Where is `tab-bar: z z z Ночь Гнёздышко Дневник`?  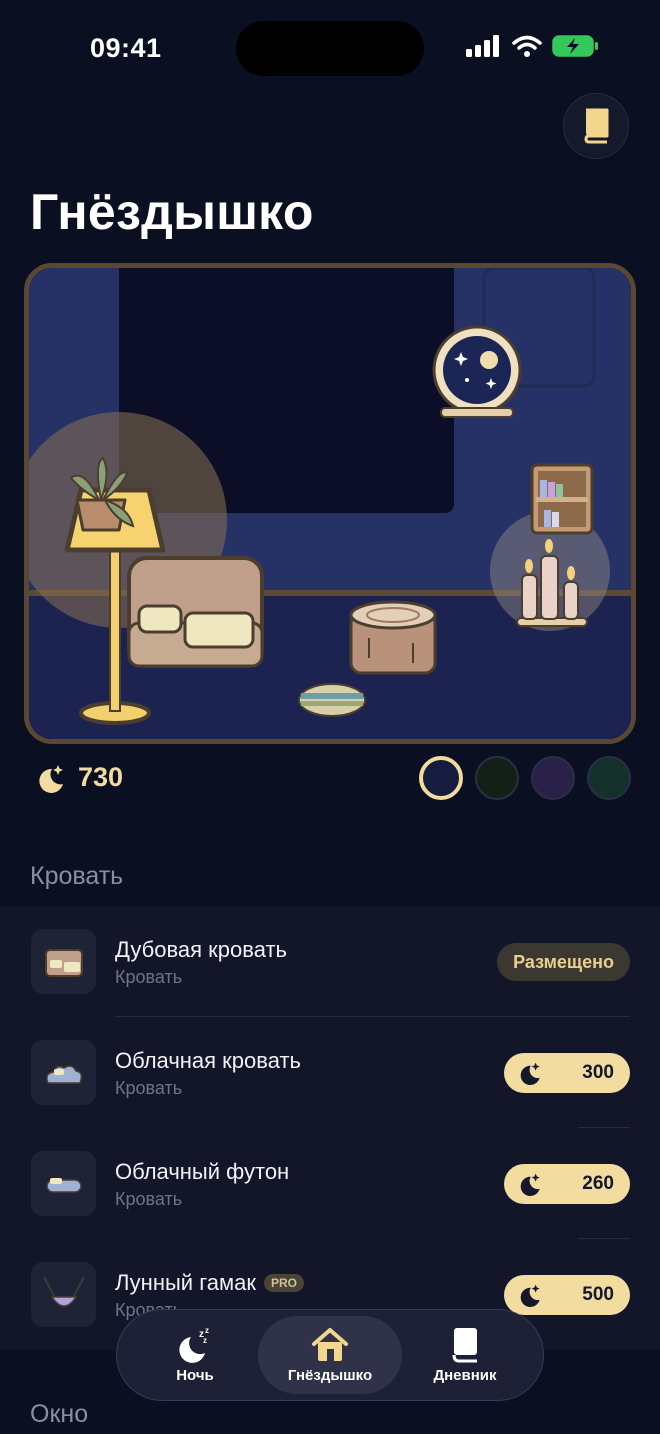
tab-bar: z z z Ночь Гнёздышко Дневник is located at coordinates (330, 1355).